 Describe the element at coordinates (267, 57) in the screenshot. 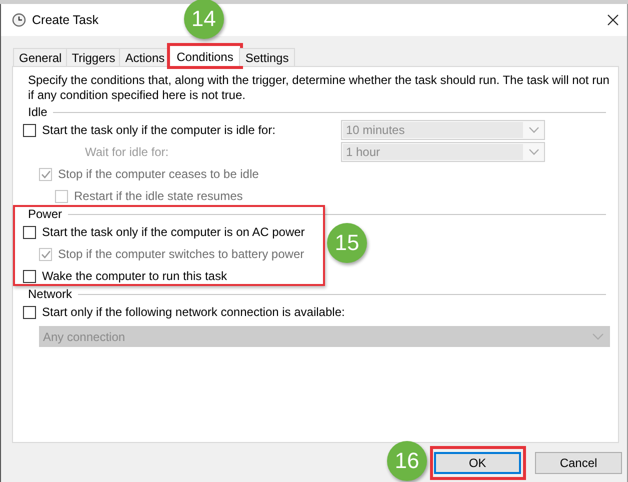

I see `tab: Settings` at that location.